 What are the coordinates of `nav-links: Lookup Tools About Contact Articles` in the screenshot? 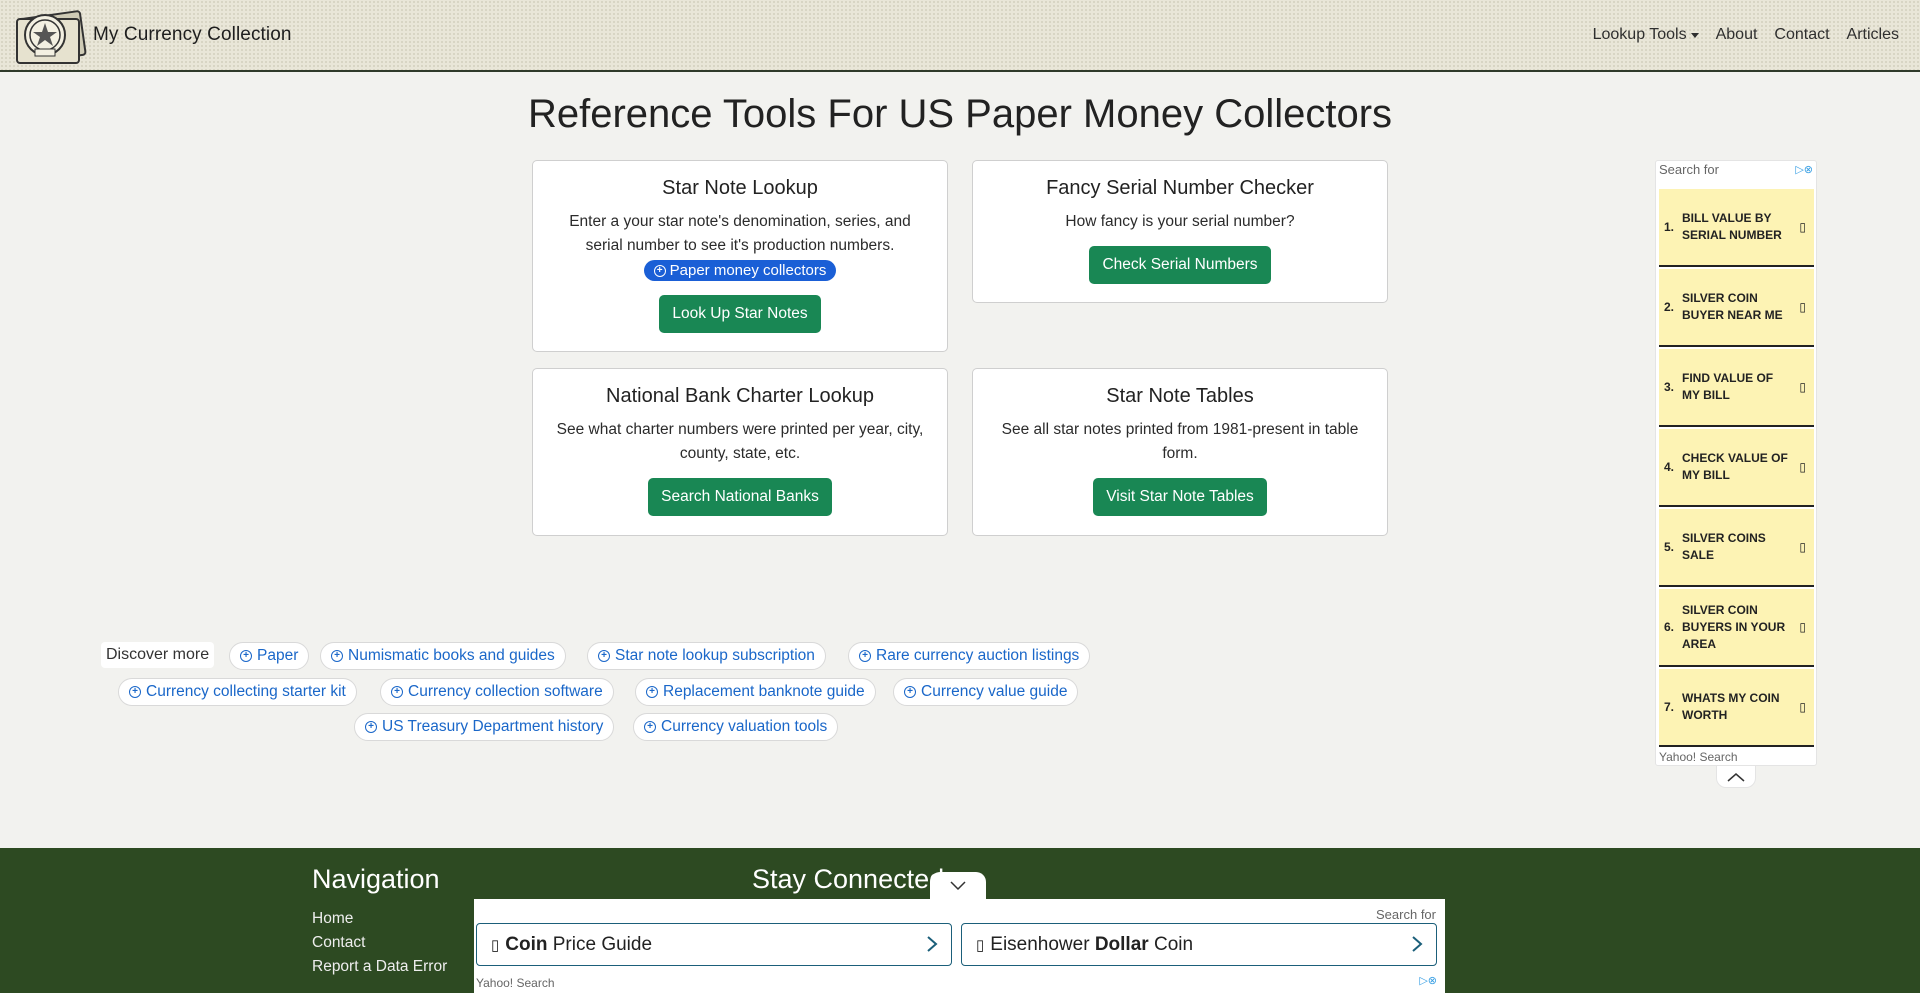 It's located at (1746, 35).